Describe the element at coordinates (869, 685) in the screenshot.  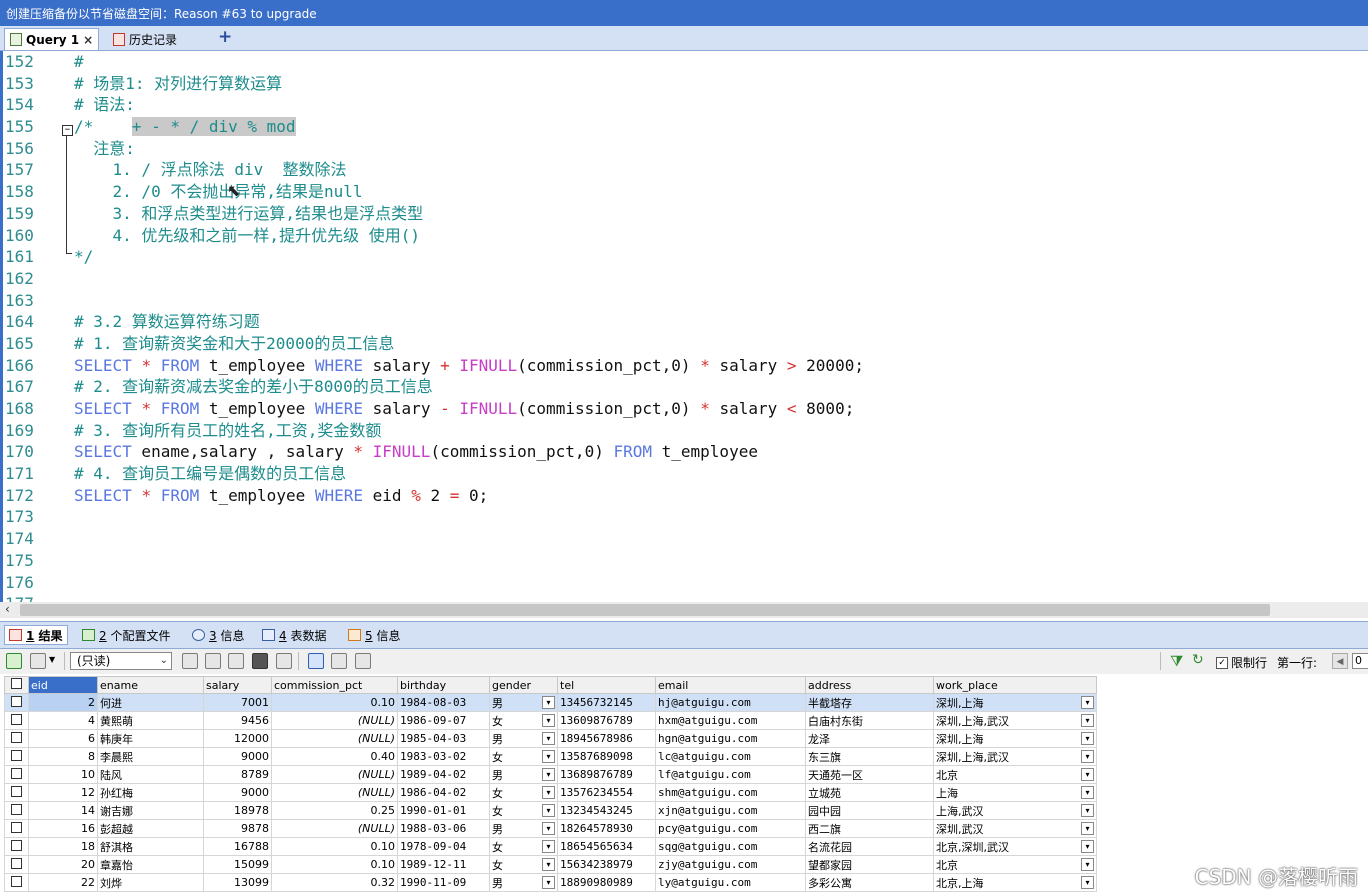
I see `column-header-address: address` at that location.